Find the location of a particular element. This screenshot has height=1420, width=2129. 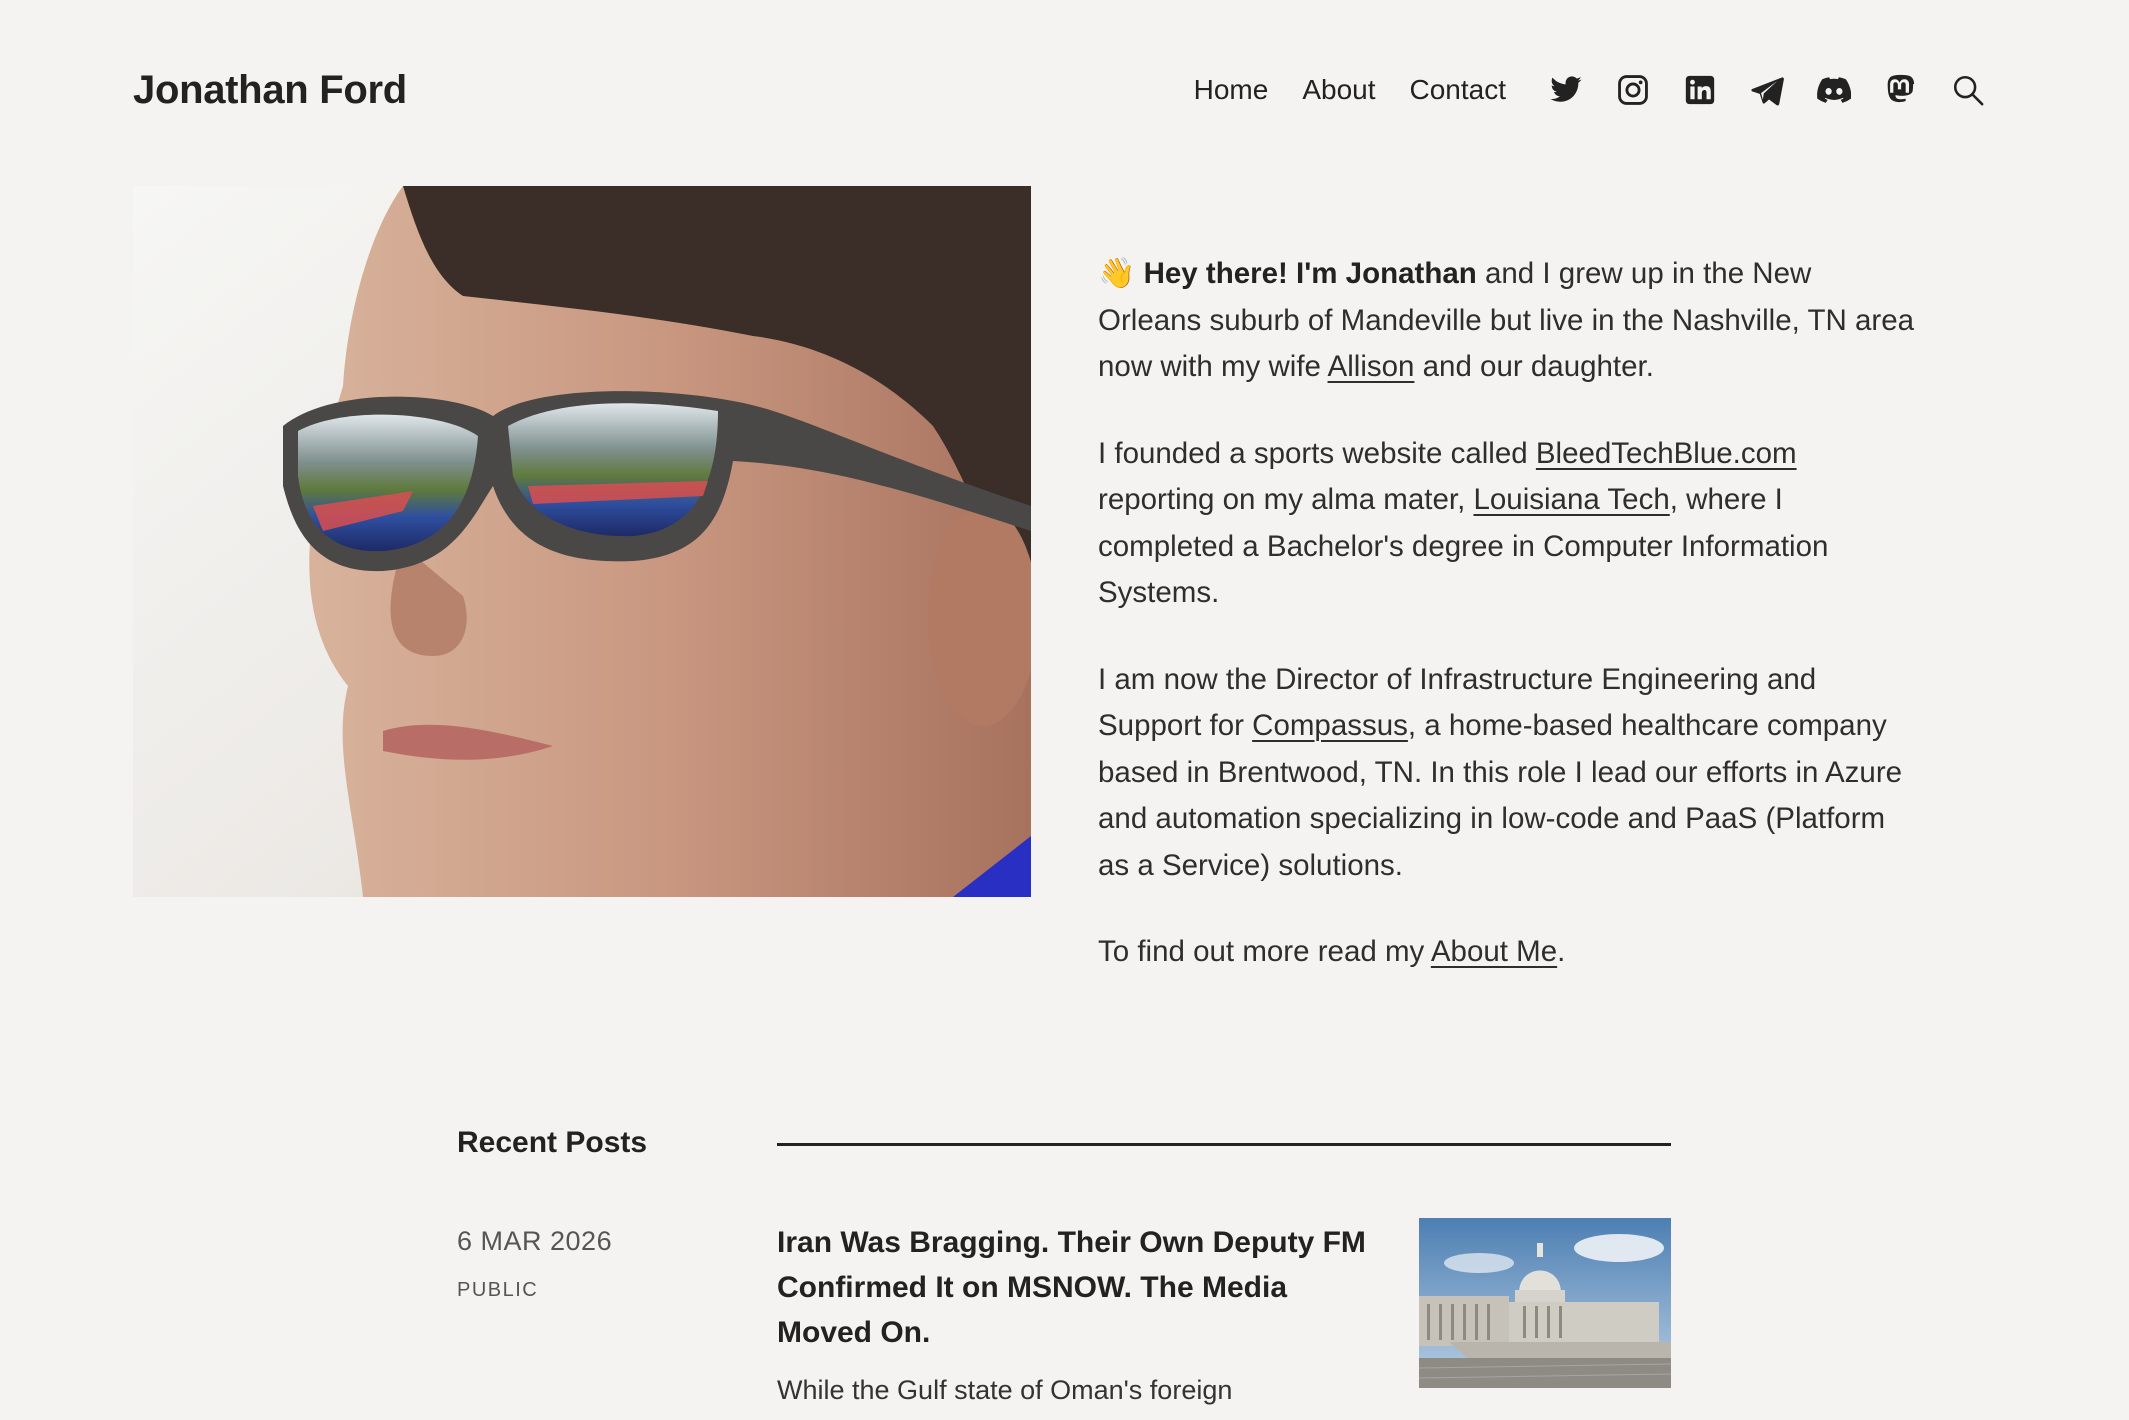

intro-paragraph-4: To find out more read my About Me. is located at coordinates (1508, 952).